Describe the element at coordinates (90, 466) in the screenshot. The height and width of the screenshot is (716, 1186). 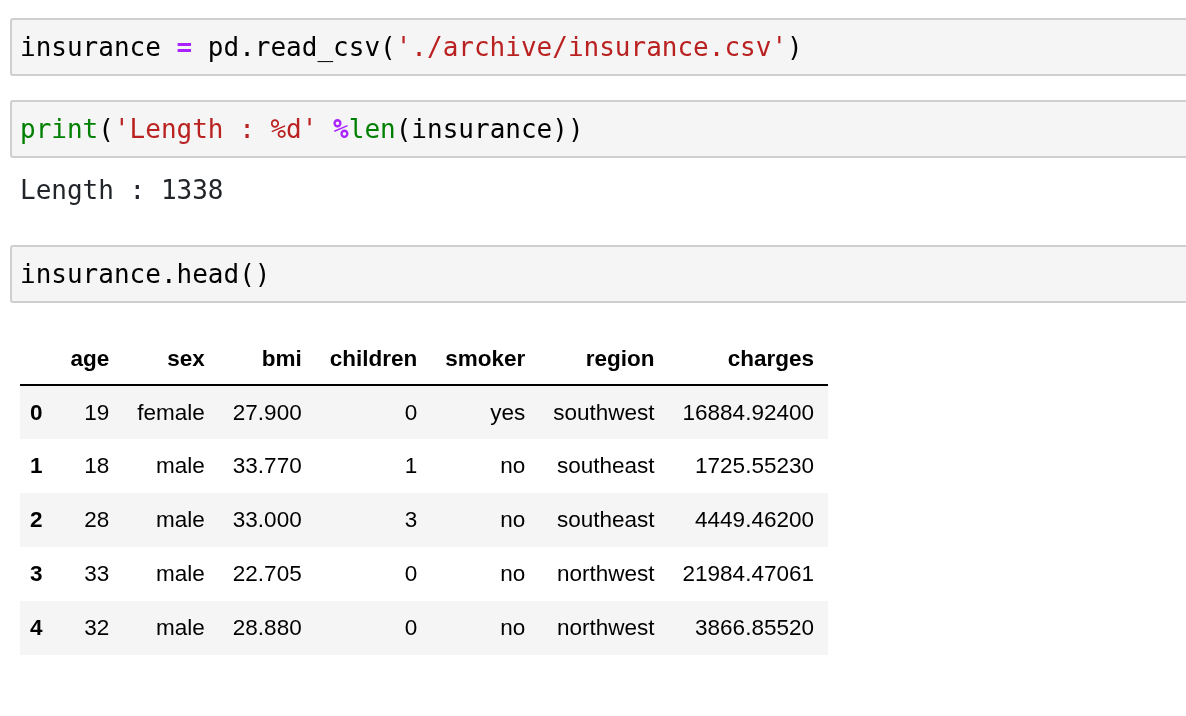
I see `table-cell: 18` at that location.